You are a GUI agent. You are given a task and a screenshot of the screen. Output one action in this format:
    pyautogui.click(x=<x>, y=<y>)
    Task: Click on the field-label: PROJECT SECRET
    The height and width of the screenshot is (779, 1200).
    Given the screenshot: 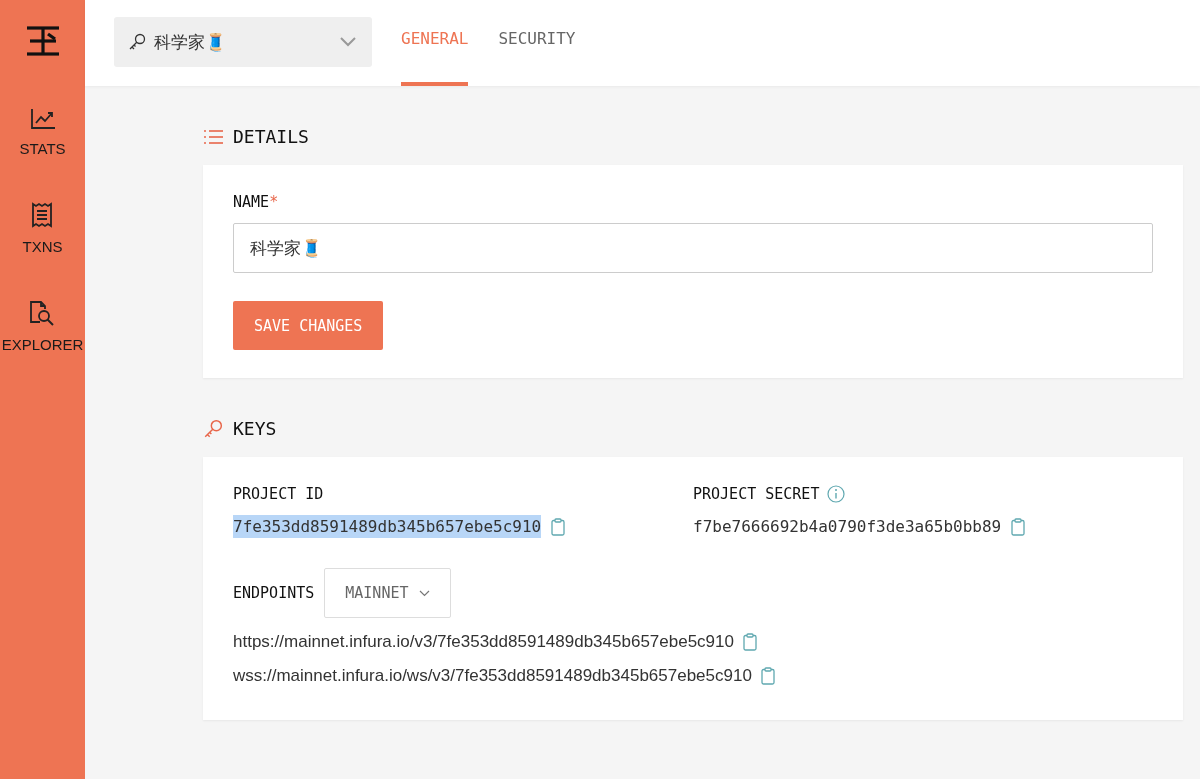 What is the action you would take?
    pyautogui.click(x=756, y=494)
    